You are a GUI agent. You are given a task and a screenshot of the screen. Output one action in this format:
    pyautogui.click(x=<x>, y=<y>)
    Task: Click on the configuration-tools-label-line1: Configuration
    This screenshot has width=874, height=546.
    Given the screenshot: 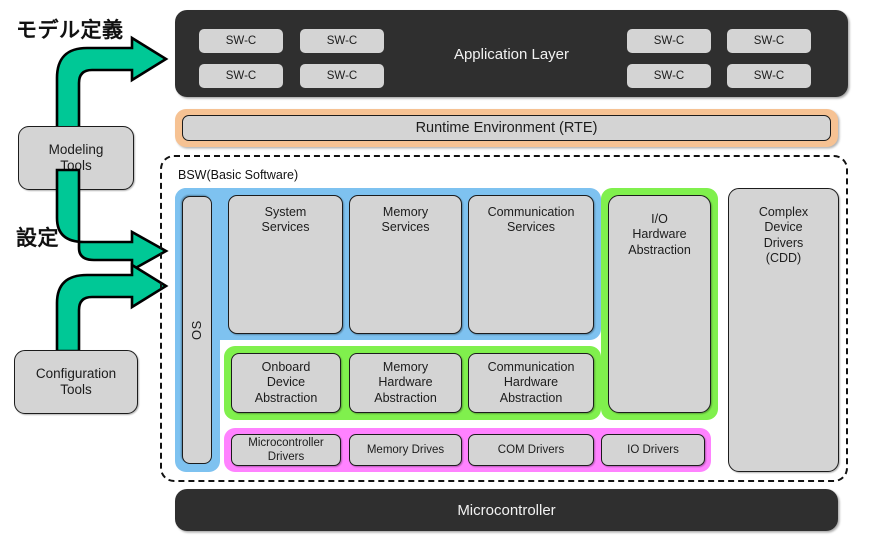 What is the action you would take?
    pyautogui.click(x=76, y=373)
    